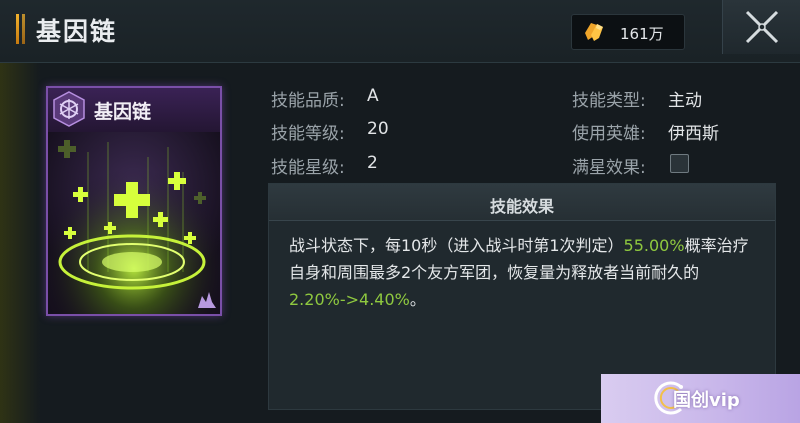 The width and height of the screenshot is (800, 423). I want to click on rarity-corner-icon, so click(207, 300).